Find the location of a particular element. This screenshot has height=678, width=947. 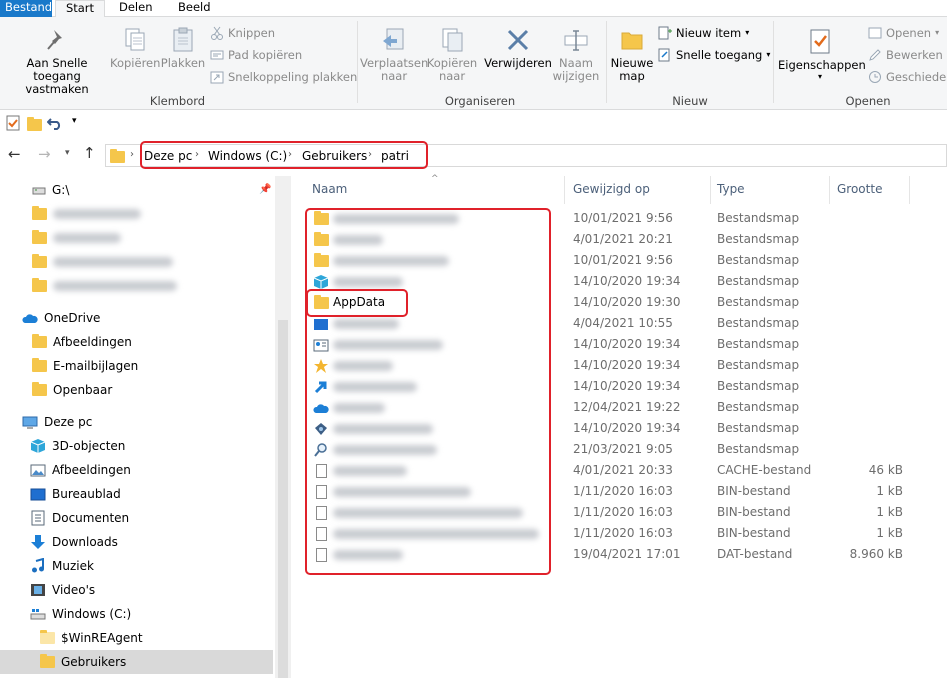

new-folder-icon is located at coordinates (632, 41).